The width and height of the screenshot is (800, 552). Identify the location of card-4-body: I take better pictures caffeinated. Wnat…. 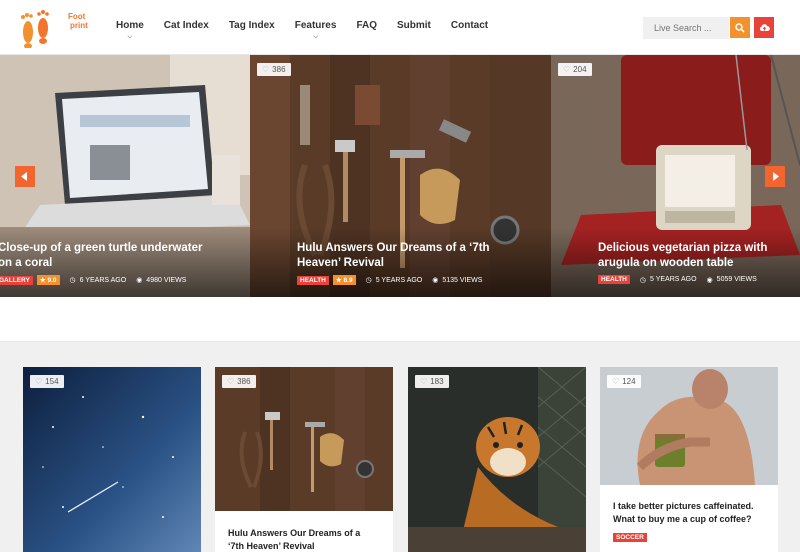
(689, 522).